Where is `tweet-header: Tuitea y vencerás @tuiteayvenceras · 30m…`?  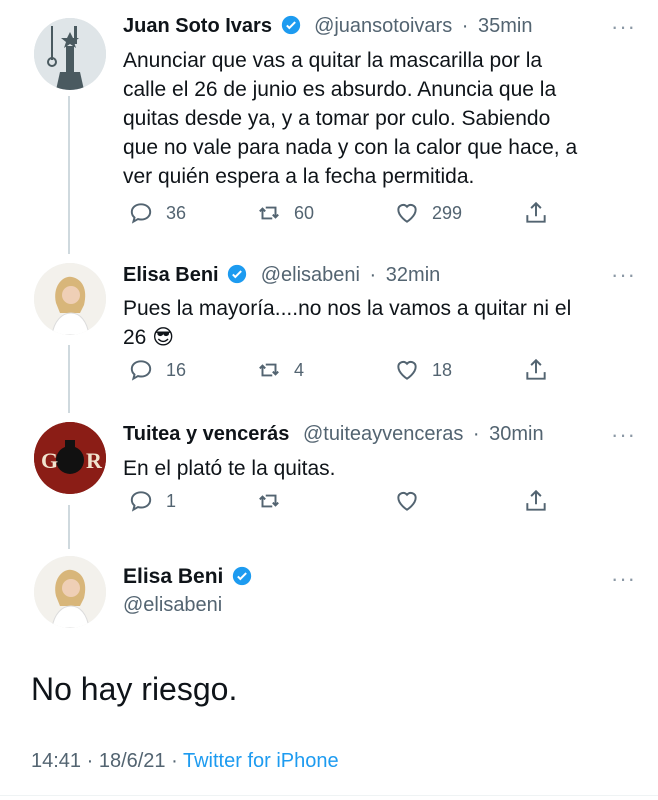
tweet-header: Tuitea y vencerás @tuiteayvenceras · 30m… is located at coordinates (333, 434).